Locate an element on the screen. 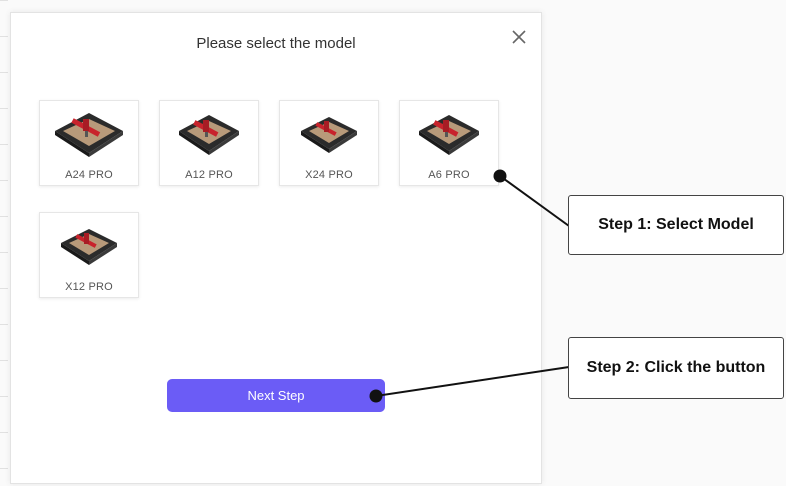  next-step-button: Next Step is located at coordinates (276, 395).